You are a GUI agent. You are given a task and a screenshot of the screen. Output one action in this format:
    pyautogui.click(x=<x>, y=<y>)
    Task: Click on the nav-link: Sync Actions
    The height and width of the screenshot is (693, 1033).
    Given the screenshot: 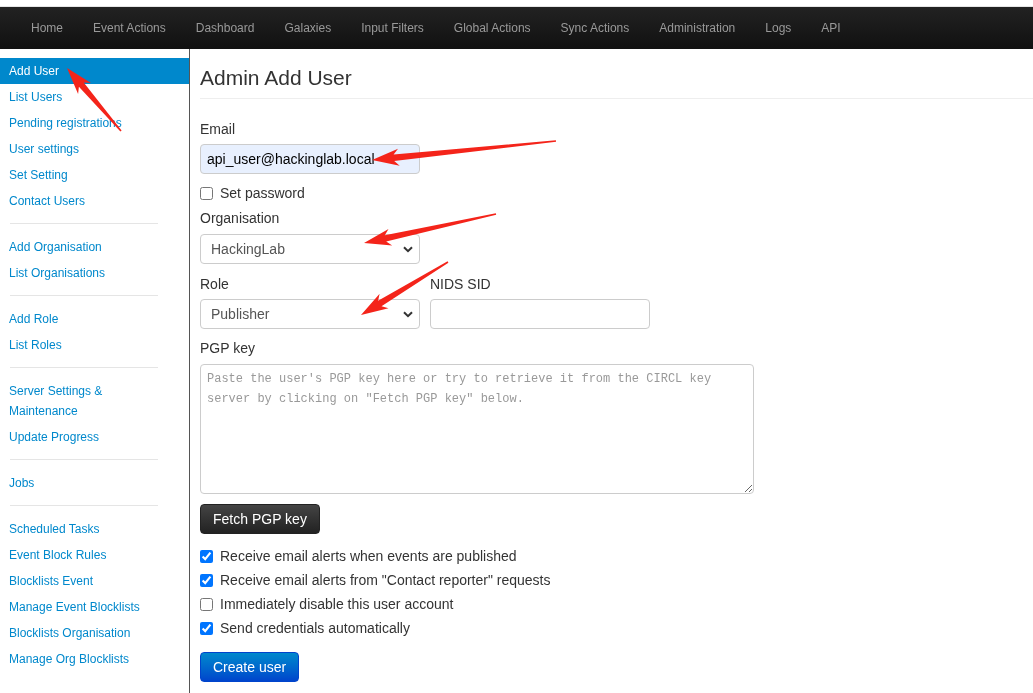 What is the action you would take?
    pyautogui.click(x=595, y=28)
    